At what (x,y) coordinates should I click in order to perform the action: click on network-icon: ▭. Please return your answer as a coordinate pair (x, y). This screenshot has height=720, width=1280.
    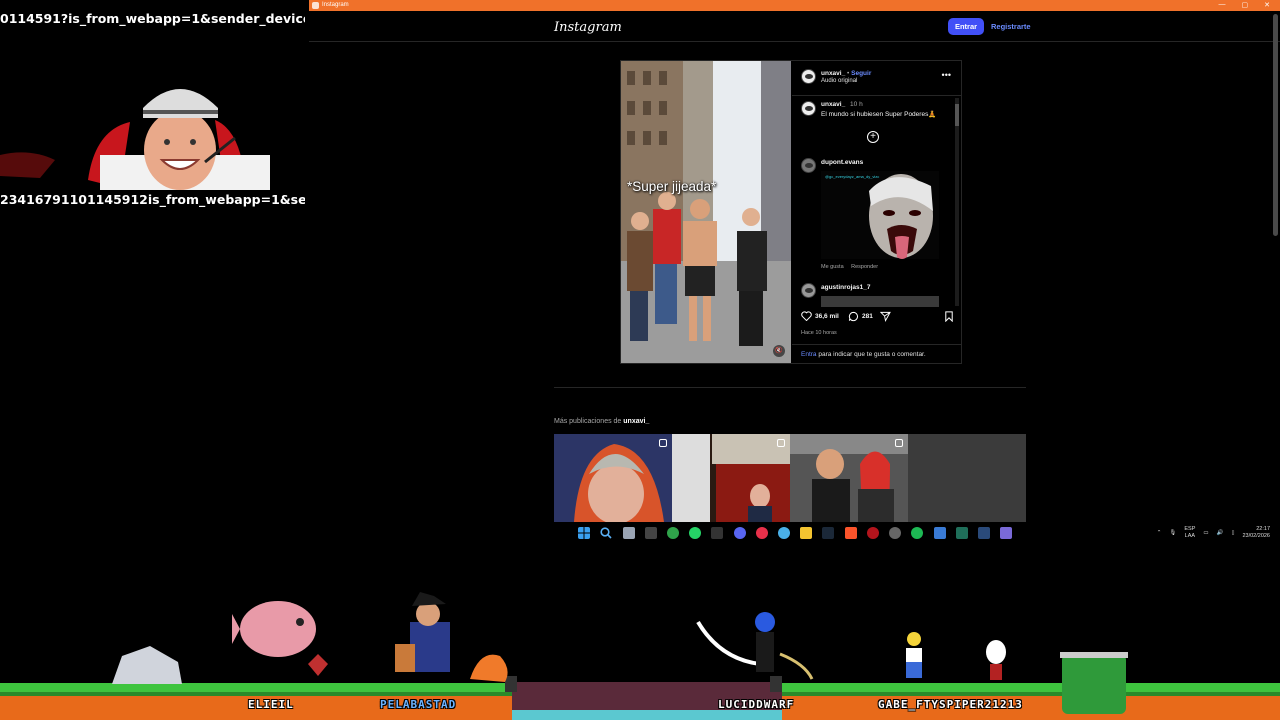
    Looking at the image, I should click on (1205, 533).